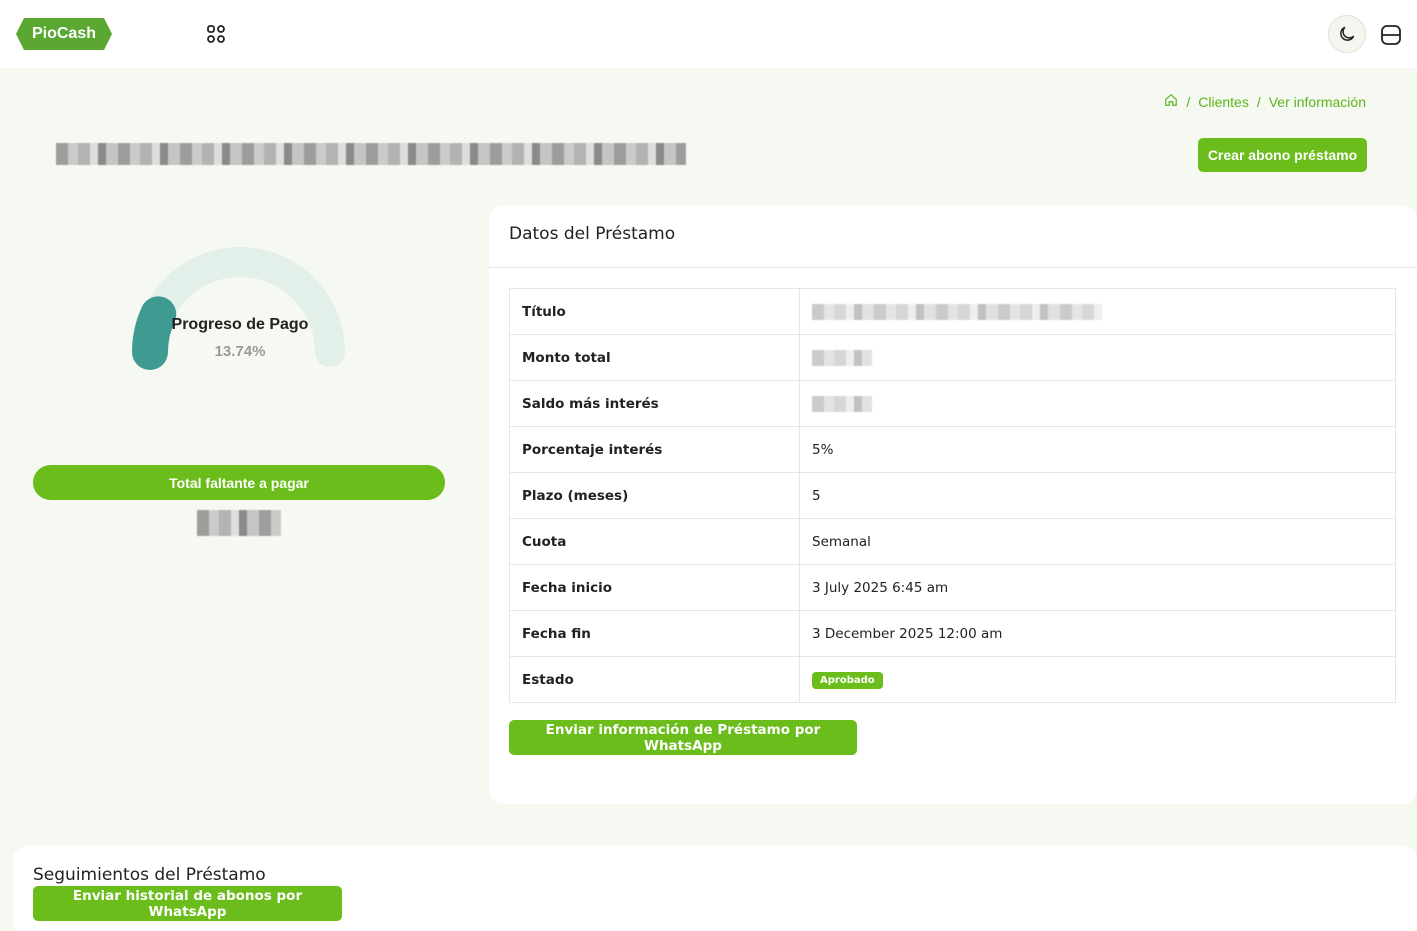 The width and height of the screenshot is (1417, 931). What do you see at coordinates (654, 357) in the screenshot?
I see `row-label: Monto total` at bounding box center [654, 357].